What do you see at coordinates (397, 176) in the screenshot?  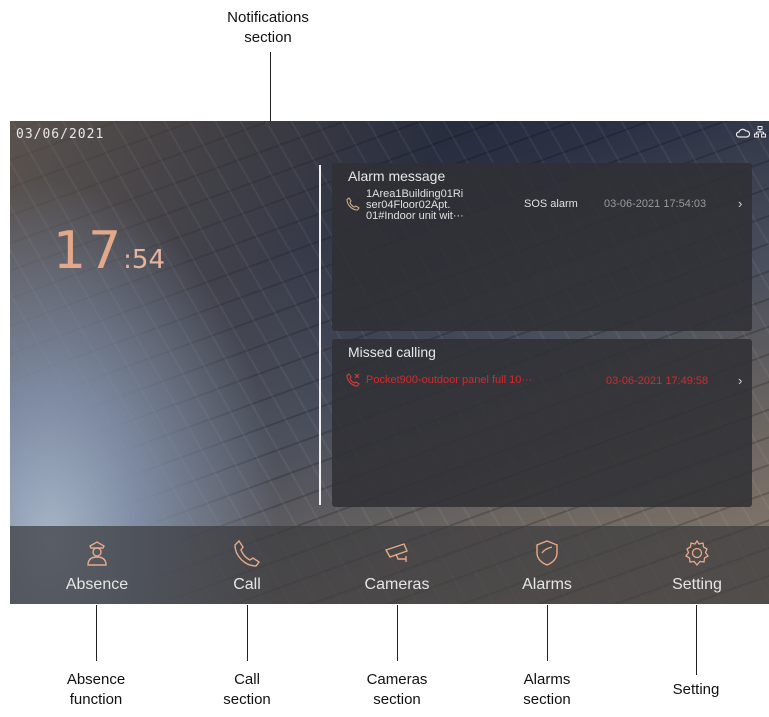 I see `panel-title: Alarm message` at bounding box center [397, 176].